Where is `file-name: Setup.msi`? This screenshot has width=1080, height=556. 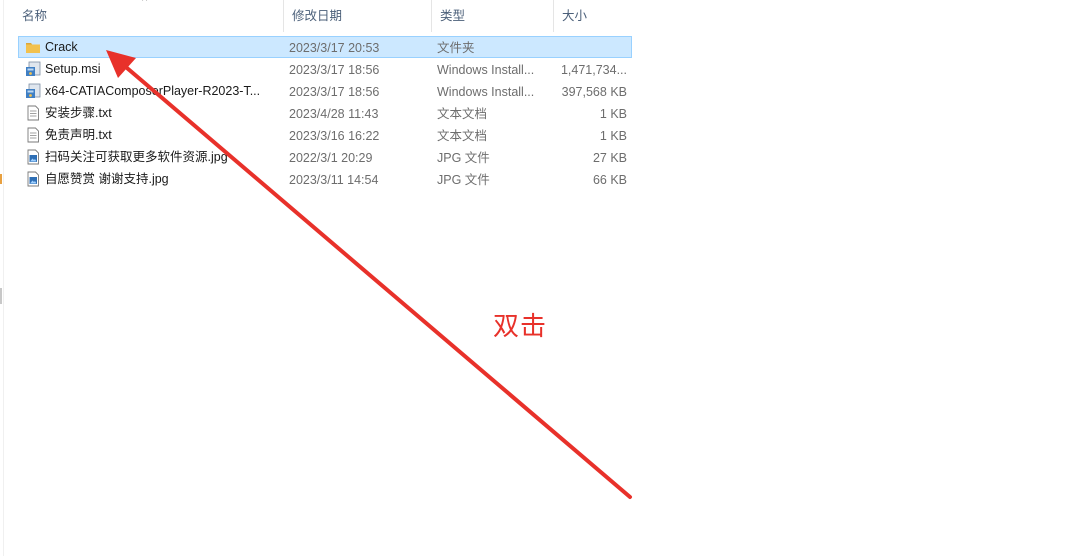 file-name: Setup.msi is located at coordinates (73, 69).